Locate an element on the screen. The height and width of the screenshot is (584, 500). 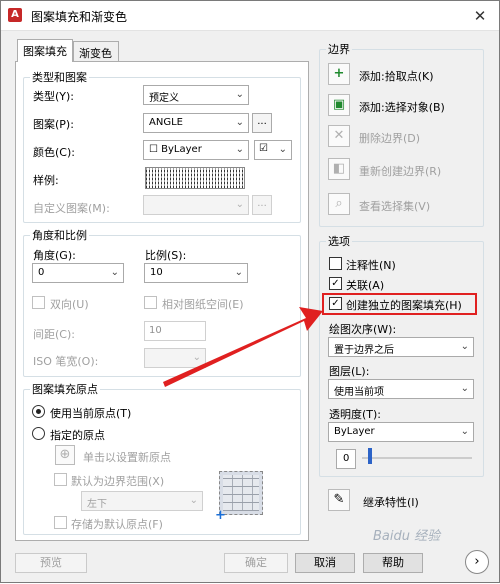
arrow-shape is located at coordinates (243, 347).